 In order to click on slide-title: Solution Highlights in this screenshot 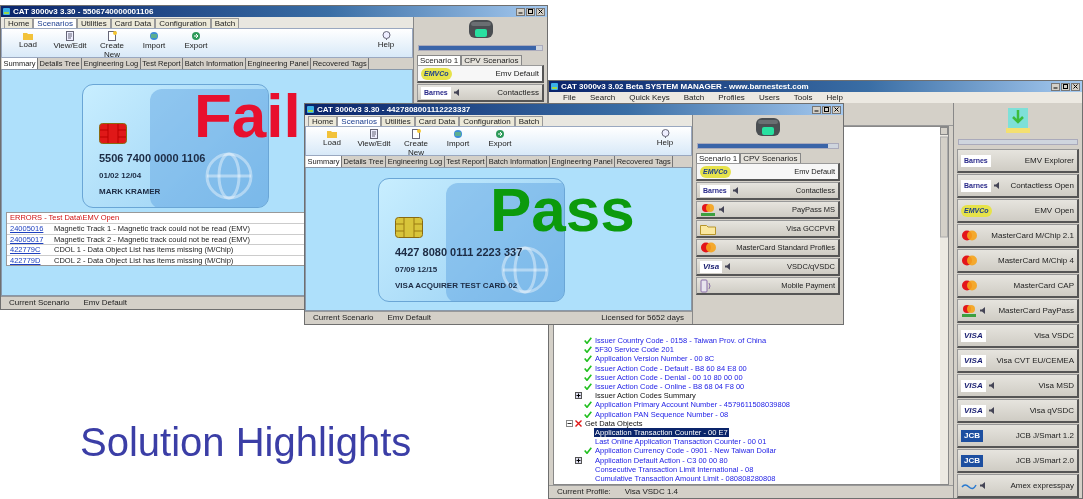, I will do `click(246, 442)`.